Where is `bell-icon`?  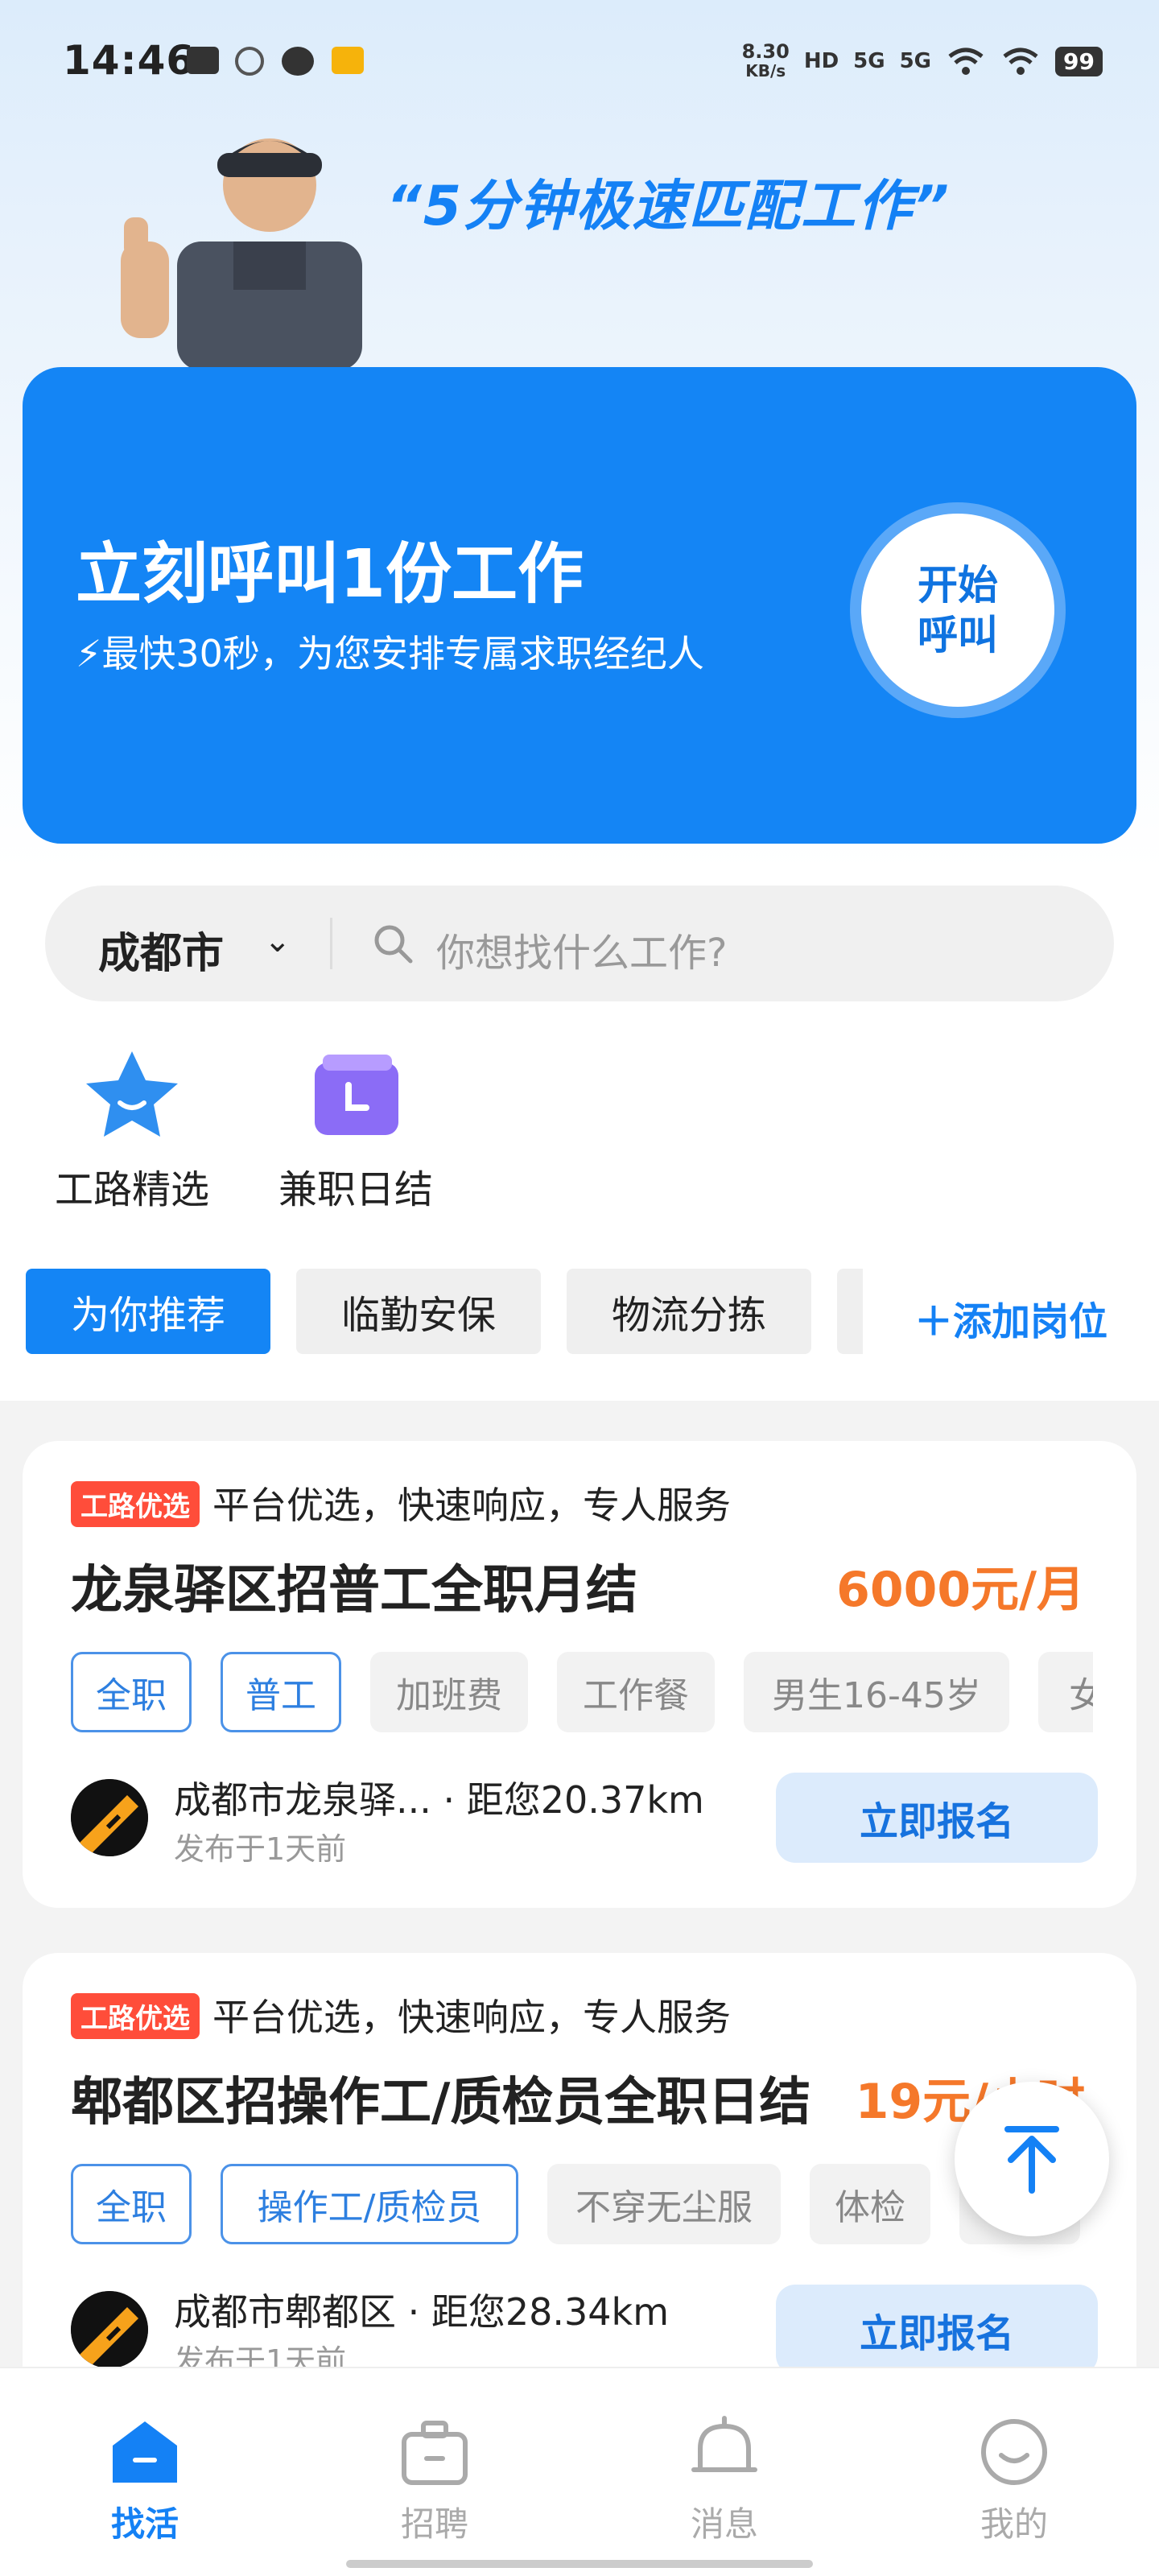 bell-icon is located at coordinates (724, 2444).